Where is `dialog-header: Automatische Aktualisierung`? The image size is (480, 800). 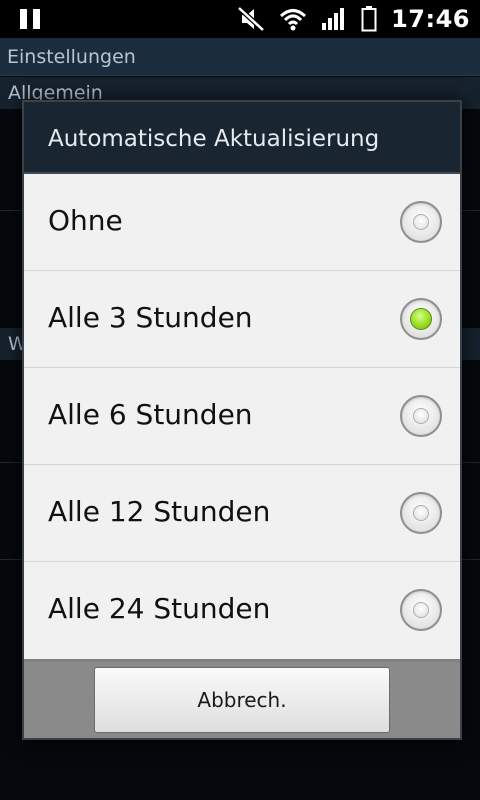 dialog-header: Automatische Aktualisierung is located at coordinates (242, 138).